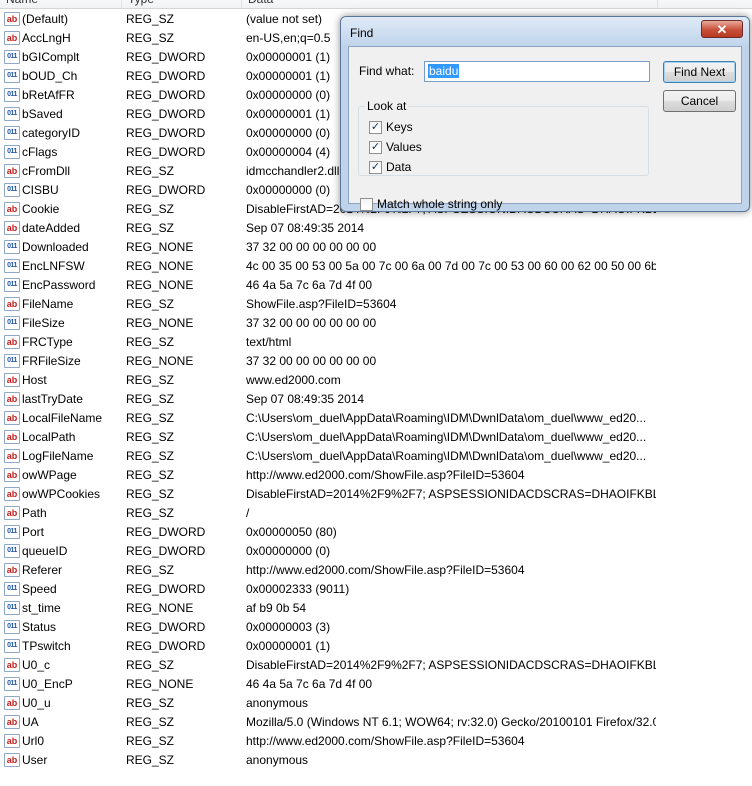  Describe the element at coordinates (166, 152) in the screenshot. I see `value-type: REG_DWORD` at that location.